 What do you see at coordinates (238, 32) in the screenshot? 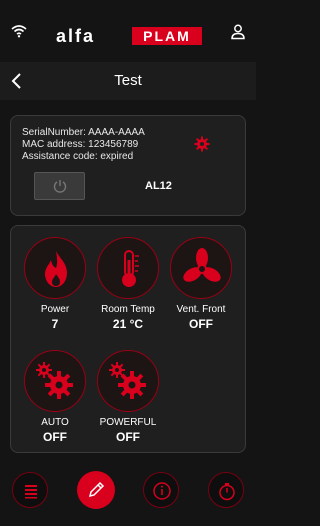
I see `user-icon` at bounding box center [238, 32].